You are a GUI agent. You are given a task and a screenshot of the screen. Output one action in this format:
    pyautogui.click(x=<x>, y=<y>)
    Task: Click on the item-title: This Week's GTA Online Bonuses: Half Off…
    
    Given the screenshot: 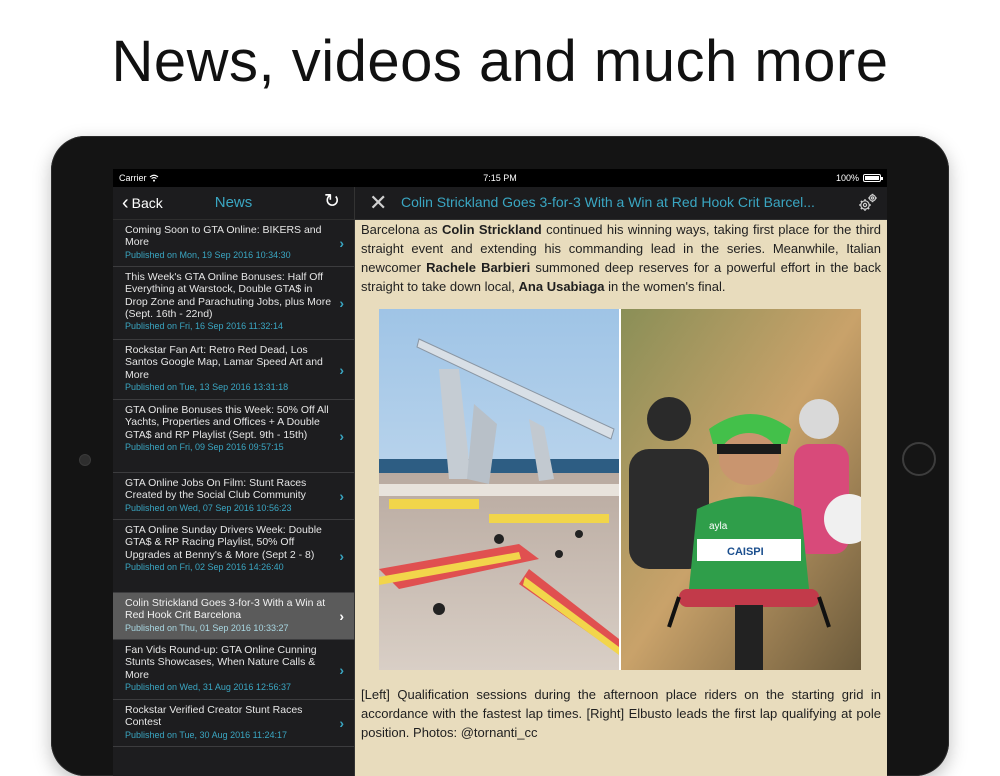 What is the action you would take?
    pyautogui.click(x=228, y=295)
    